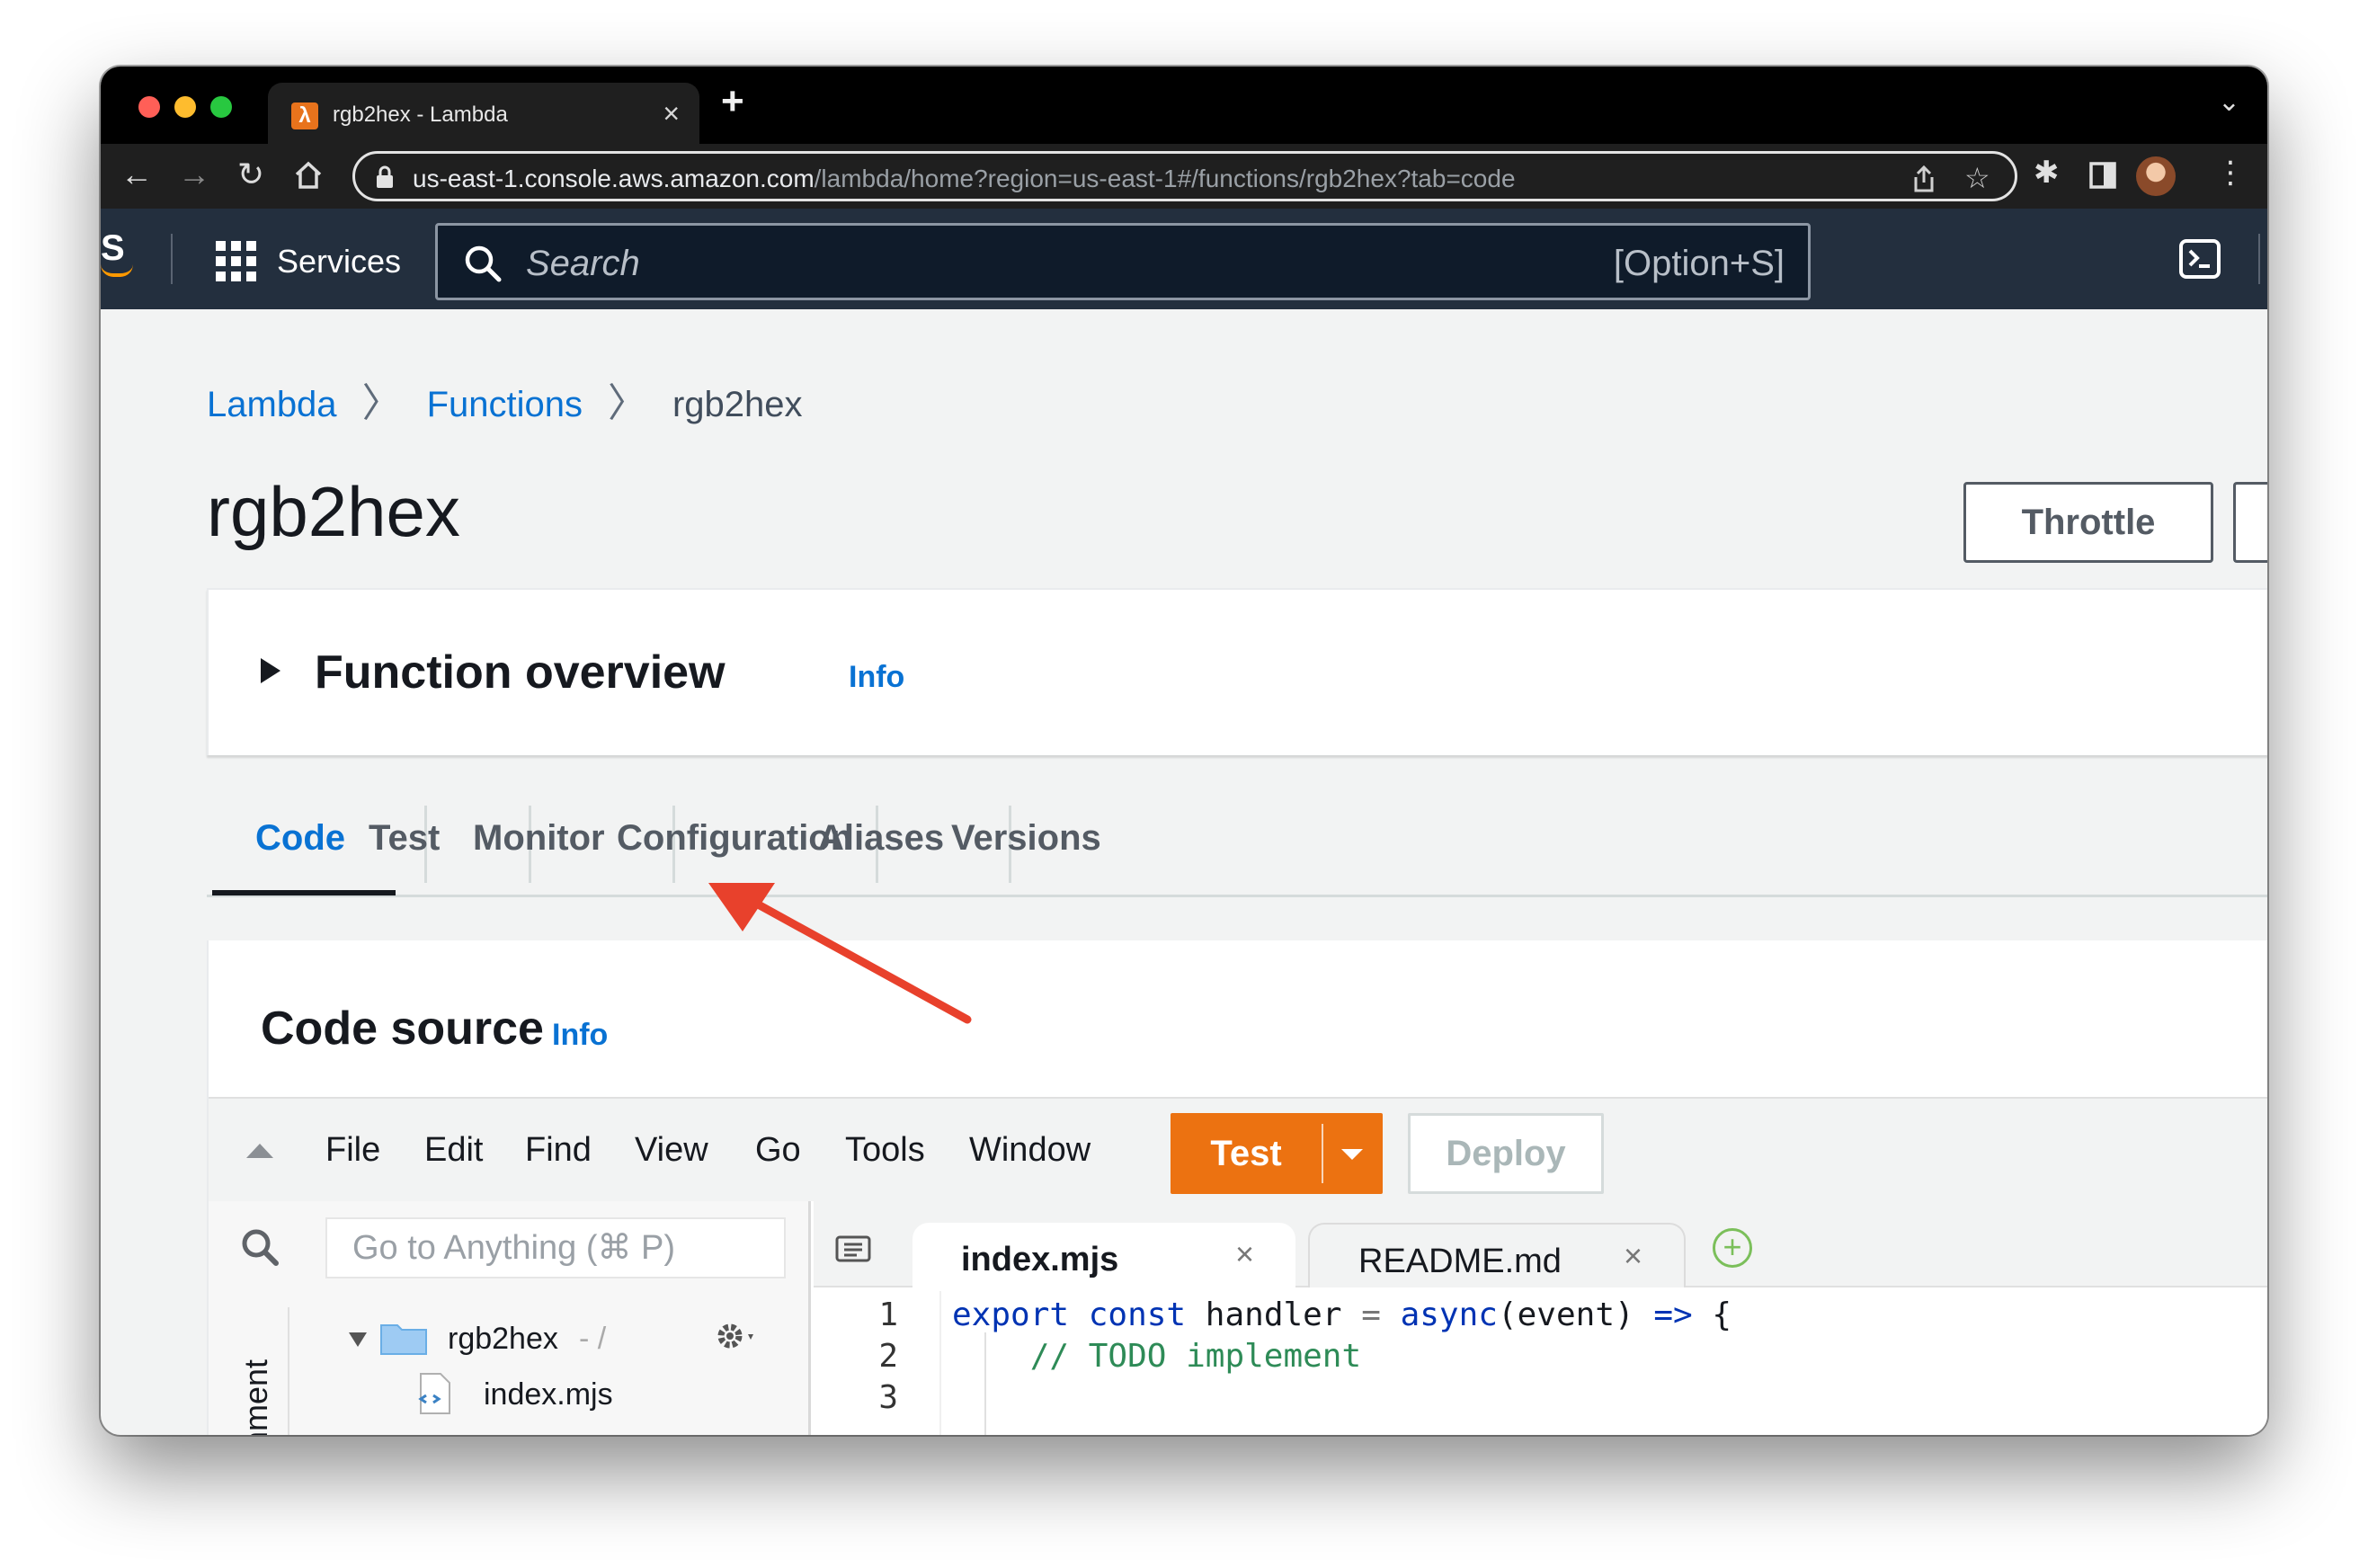  What do you see at coordinates (1184, 106) in the screenshot?
I see `browser-tab-strip: λ rgb2hex - Lambda × + ⌄` at bounding box center [1184, 106].